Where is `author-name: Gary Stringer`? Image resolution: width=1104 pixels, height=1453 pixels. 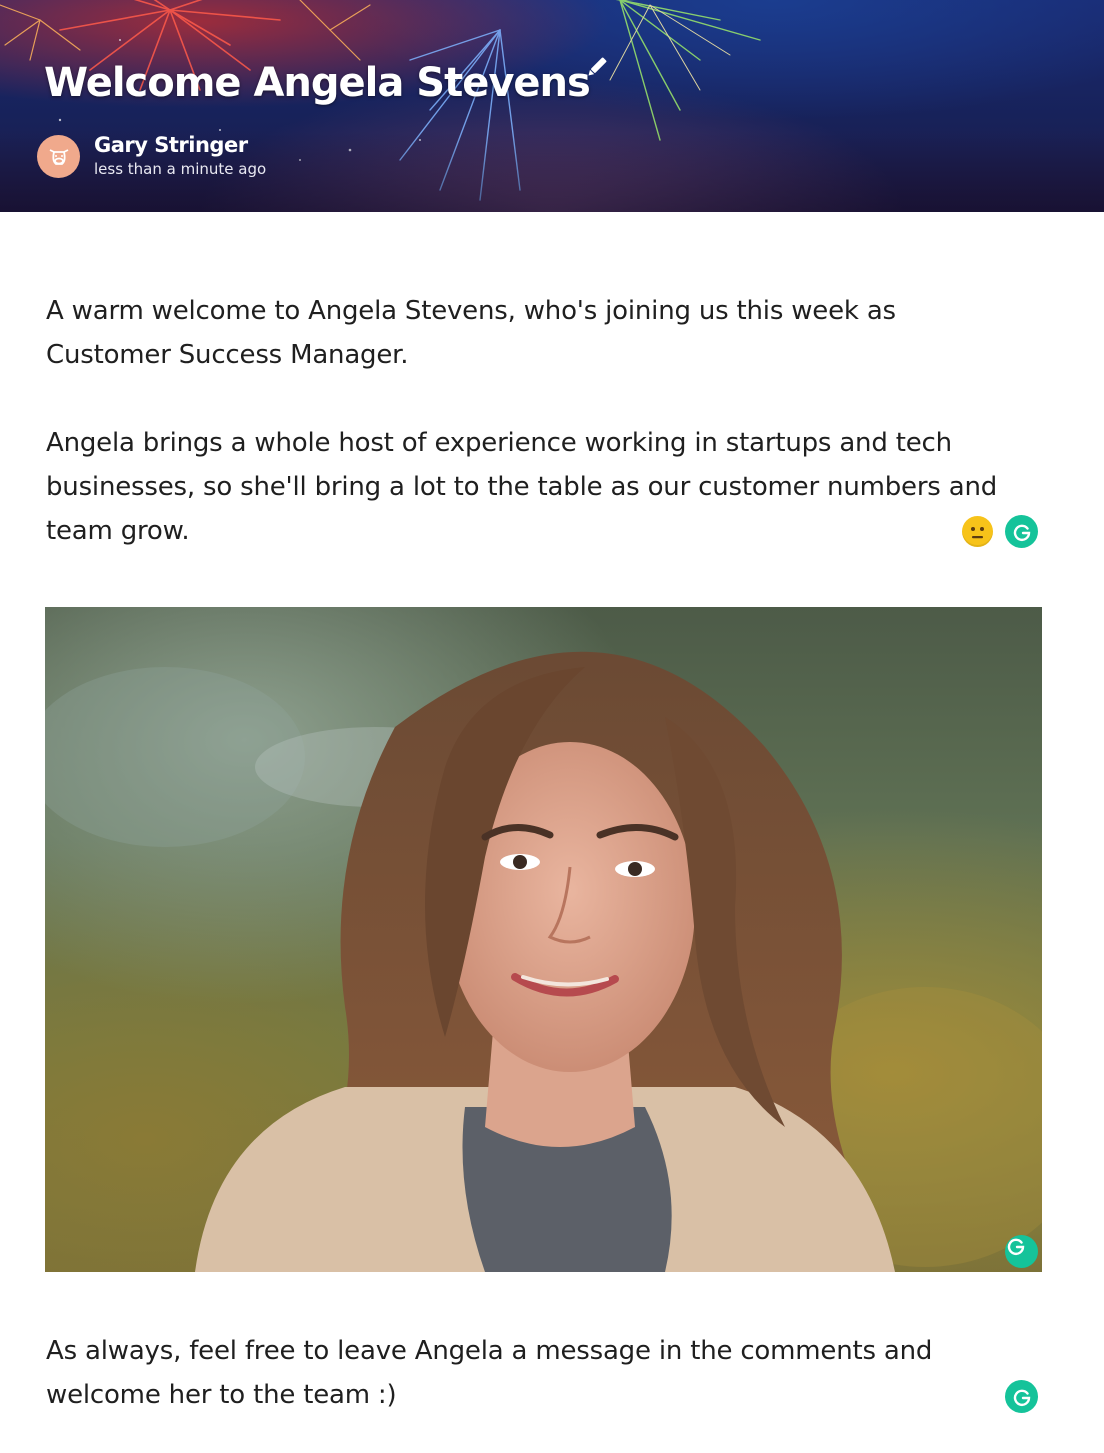
author-name: Gary Stringer is located at coordinates (180, 145).